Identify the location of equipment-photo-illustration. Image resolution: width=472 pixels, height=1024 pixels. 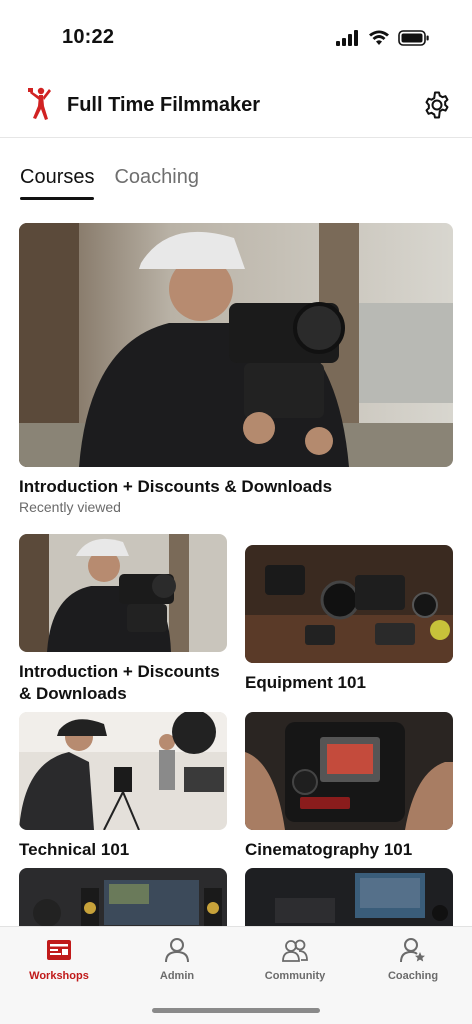
(349, 604).